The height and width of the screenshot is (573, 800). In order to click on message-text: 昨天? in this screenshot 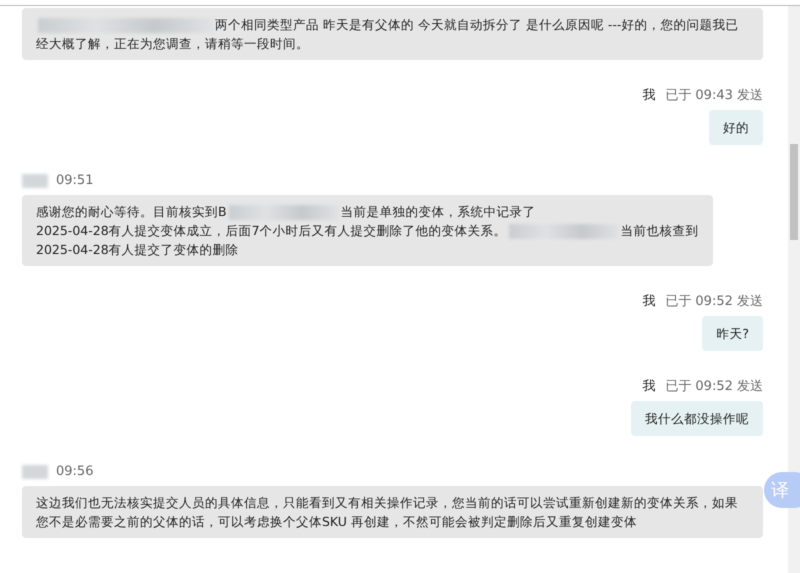, I will do `click(732, 334)`.